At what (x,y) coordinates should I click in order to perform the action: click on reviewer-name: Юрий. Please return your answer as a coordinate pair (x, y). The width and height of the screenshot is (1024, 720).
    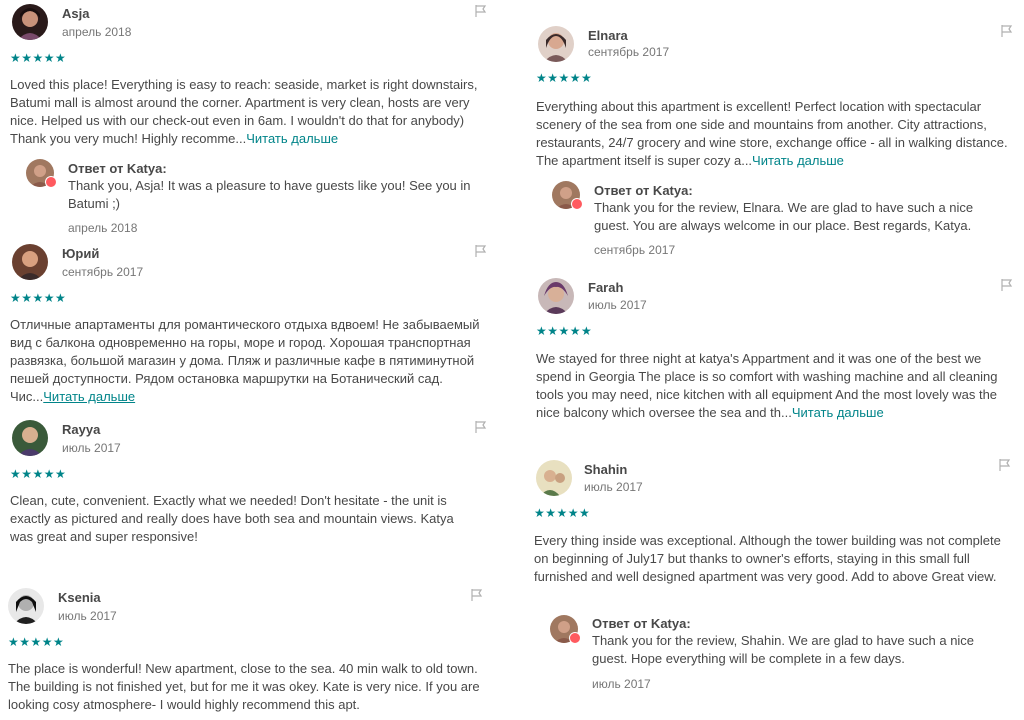
    Looking at the image, I should click on (80, 253).